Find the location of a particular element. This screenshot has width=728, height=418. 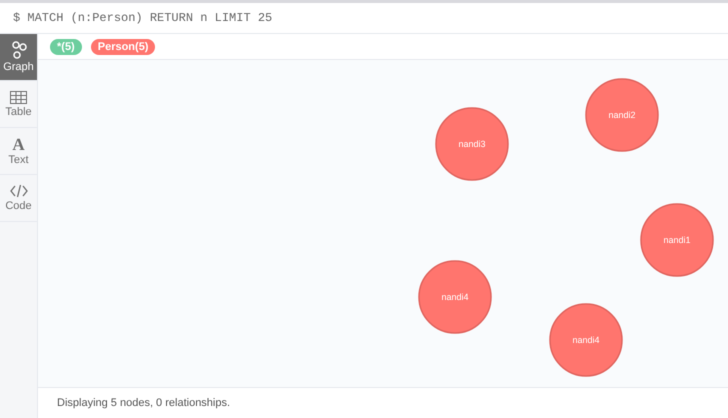

view-tab: Graph is located at coordinates (18, 57).